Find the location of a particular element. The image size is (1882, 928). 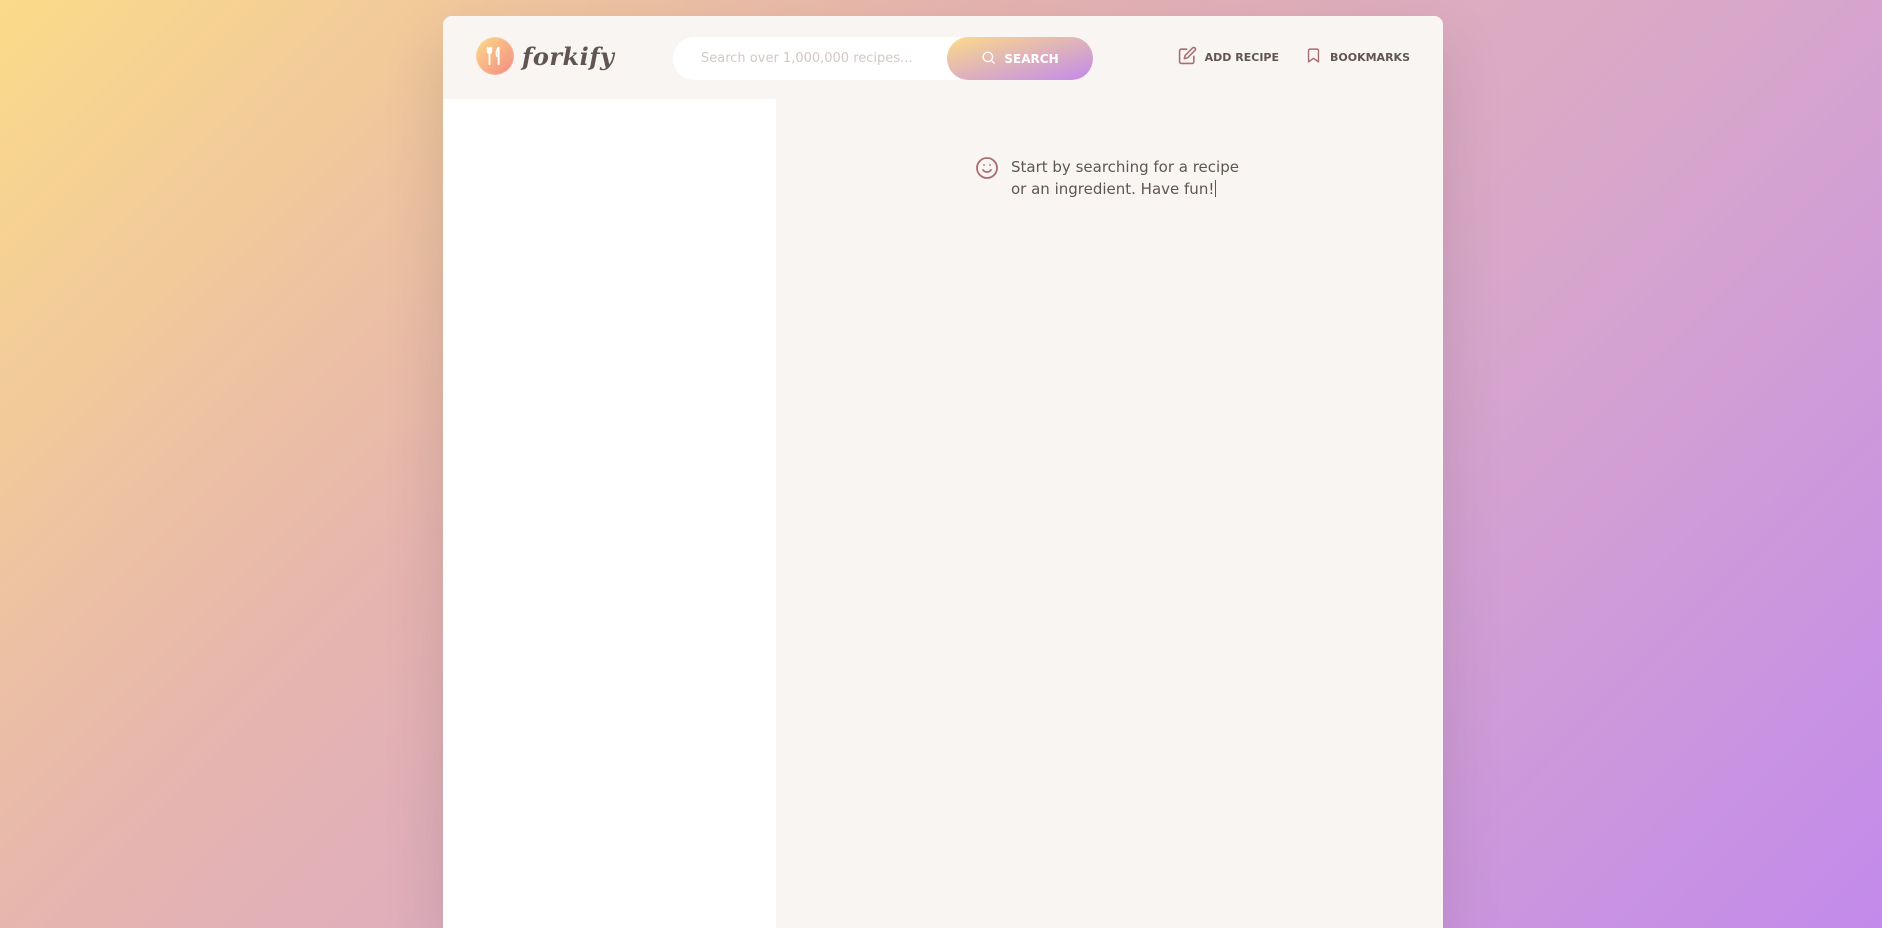

search-button: SEARCH is located at coordinates (1020, 58).